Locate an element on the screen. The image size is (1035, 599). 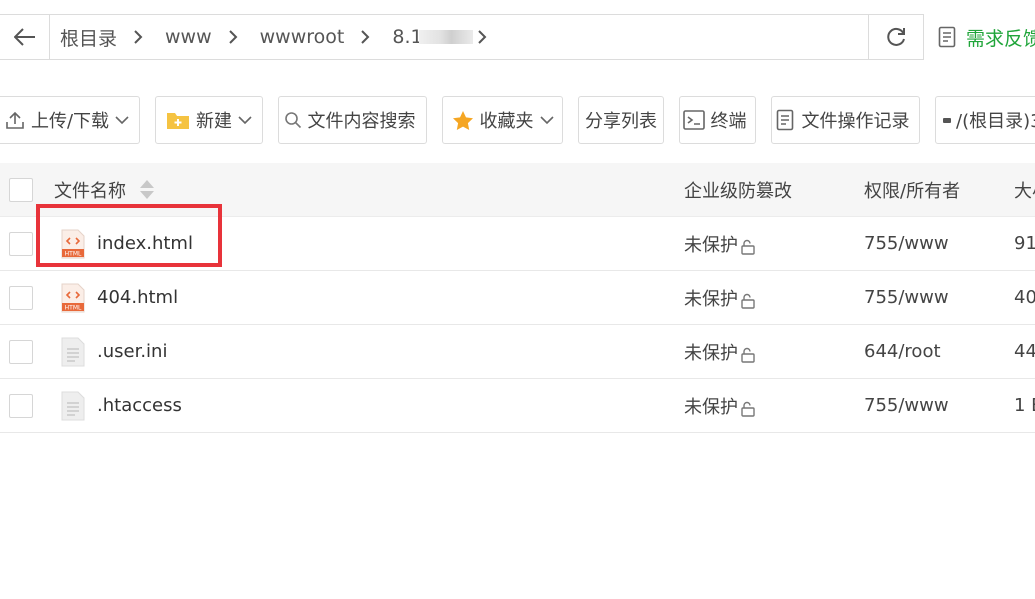
upload-icon is located at coordinates (15, 120).